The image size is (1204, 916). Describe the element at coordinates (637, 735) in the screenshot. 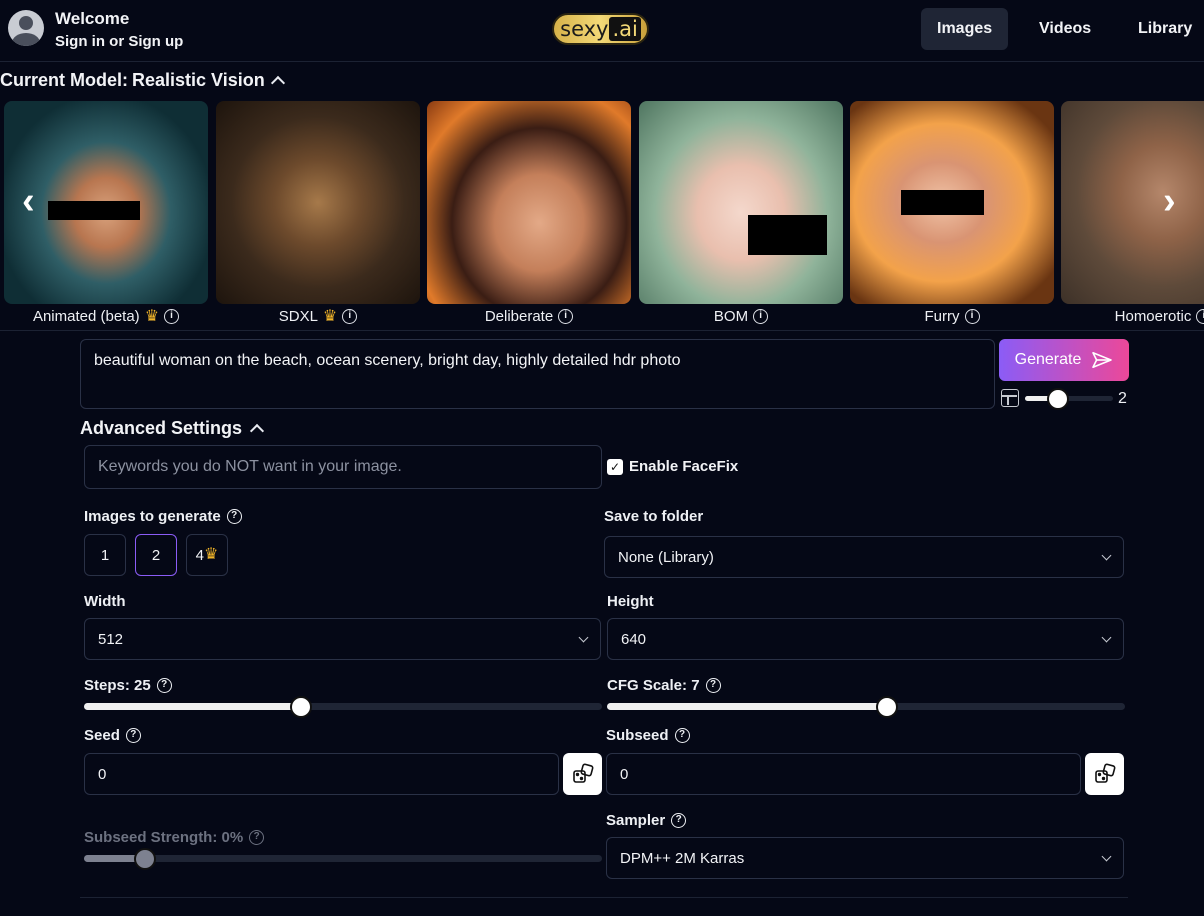

I see `subseed-label-text: Subseed` at that location.